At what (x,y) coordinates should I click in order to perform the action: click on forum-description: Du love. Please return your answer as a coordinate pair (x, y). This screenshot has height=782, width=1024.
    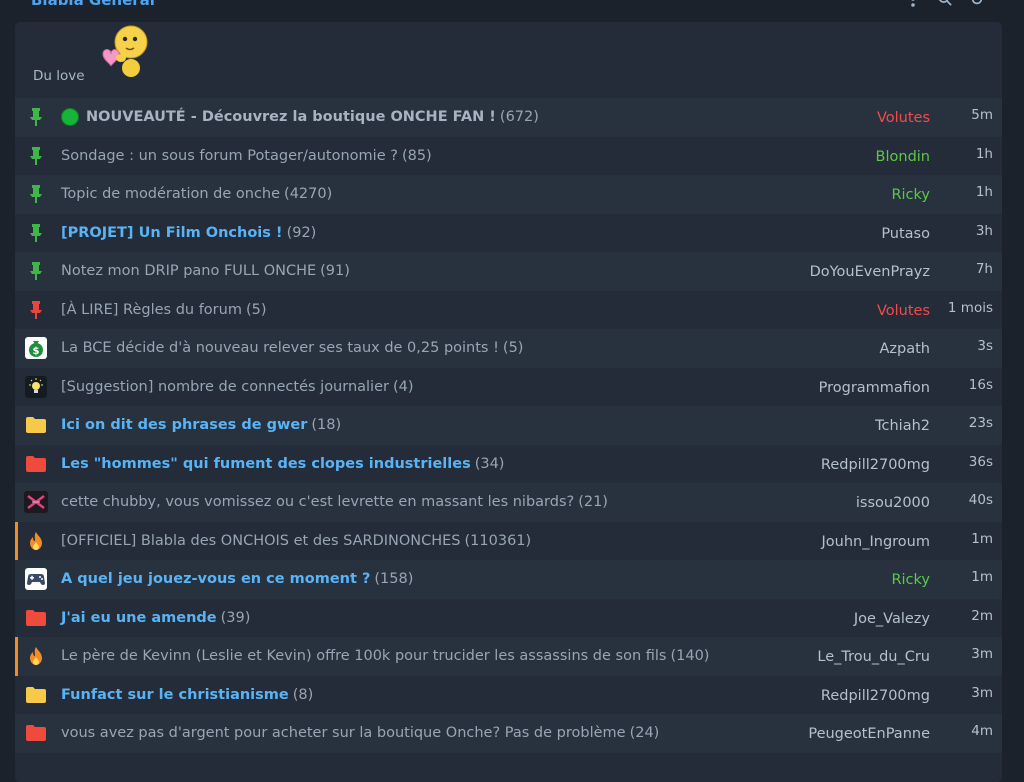
    Looking at the image, I should click on (59, 76).